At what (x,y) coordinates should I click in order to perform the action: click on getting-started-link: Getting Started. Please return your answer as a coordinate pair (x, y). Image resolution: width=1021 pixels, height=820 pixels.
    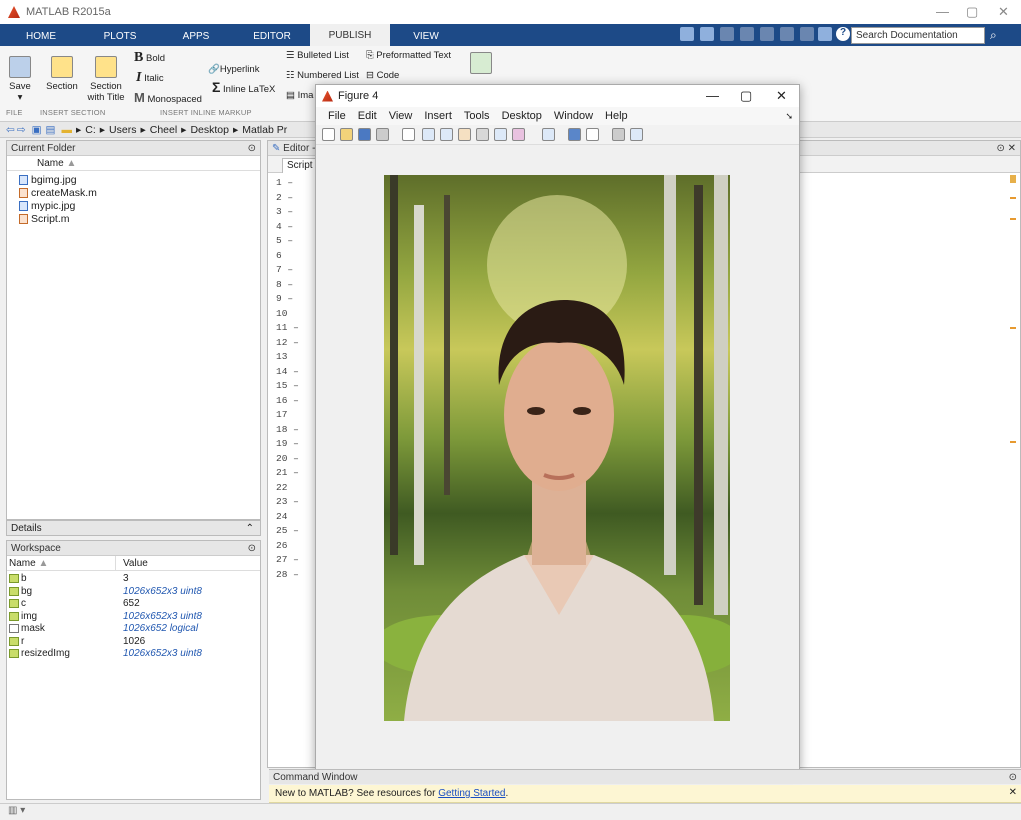
    Looking at the image, I should click on (471, 793).